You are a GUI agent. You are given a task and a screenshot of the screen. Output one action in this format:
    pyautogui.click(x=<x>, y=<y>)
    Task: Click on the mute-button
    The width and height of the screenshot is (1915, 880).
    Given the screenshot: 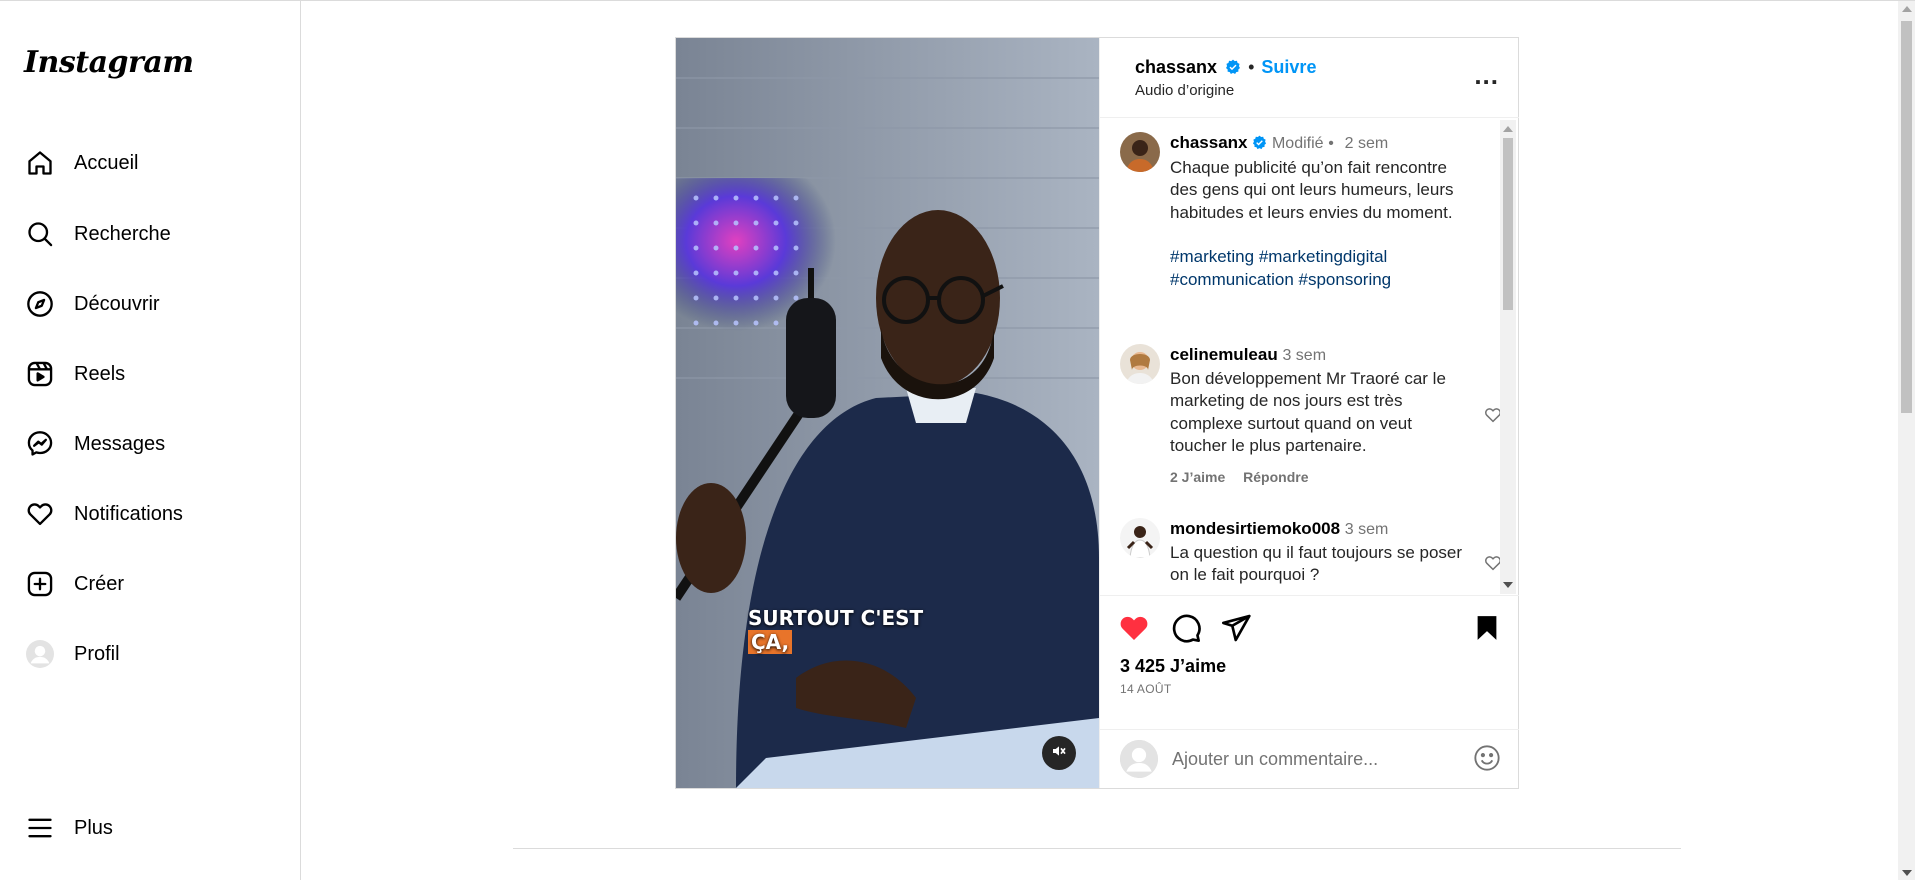 What is the action you would take?
    pyautogui.click(x=1059, y=753)
    